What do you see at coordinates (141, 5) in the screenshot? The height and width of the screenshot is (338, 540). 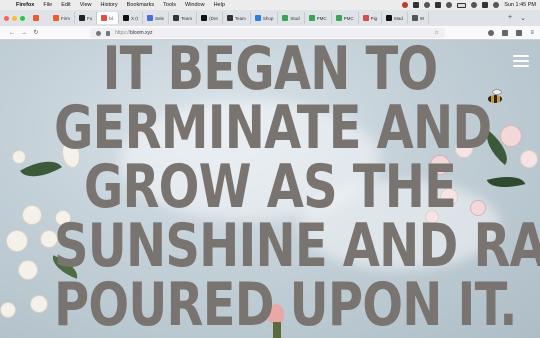 I see `menu-bookmarks: Bookmarks` at bounding box center [141, 5].